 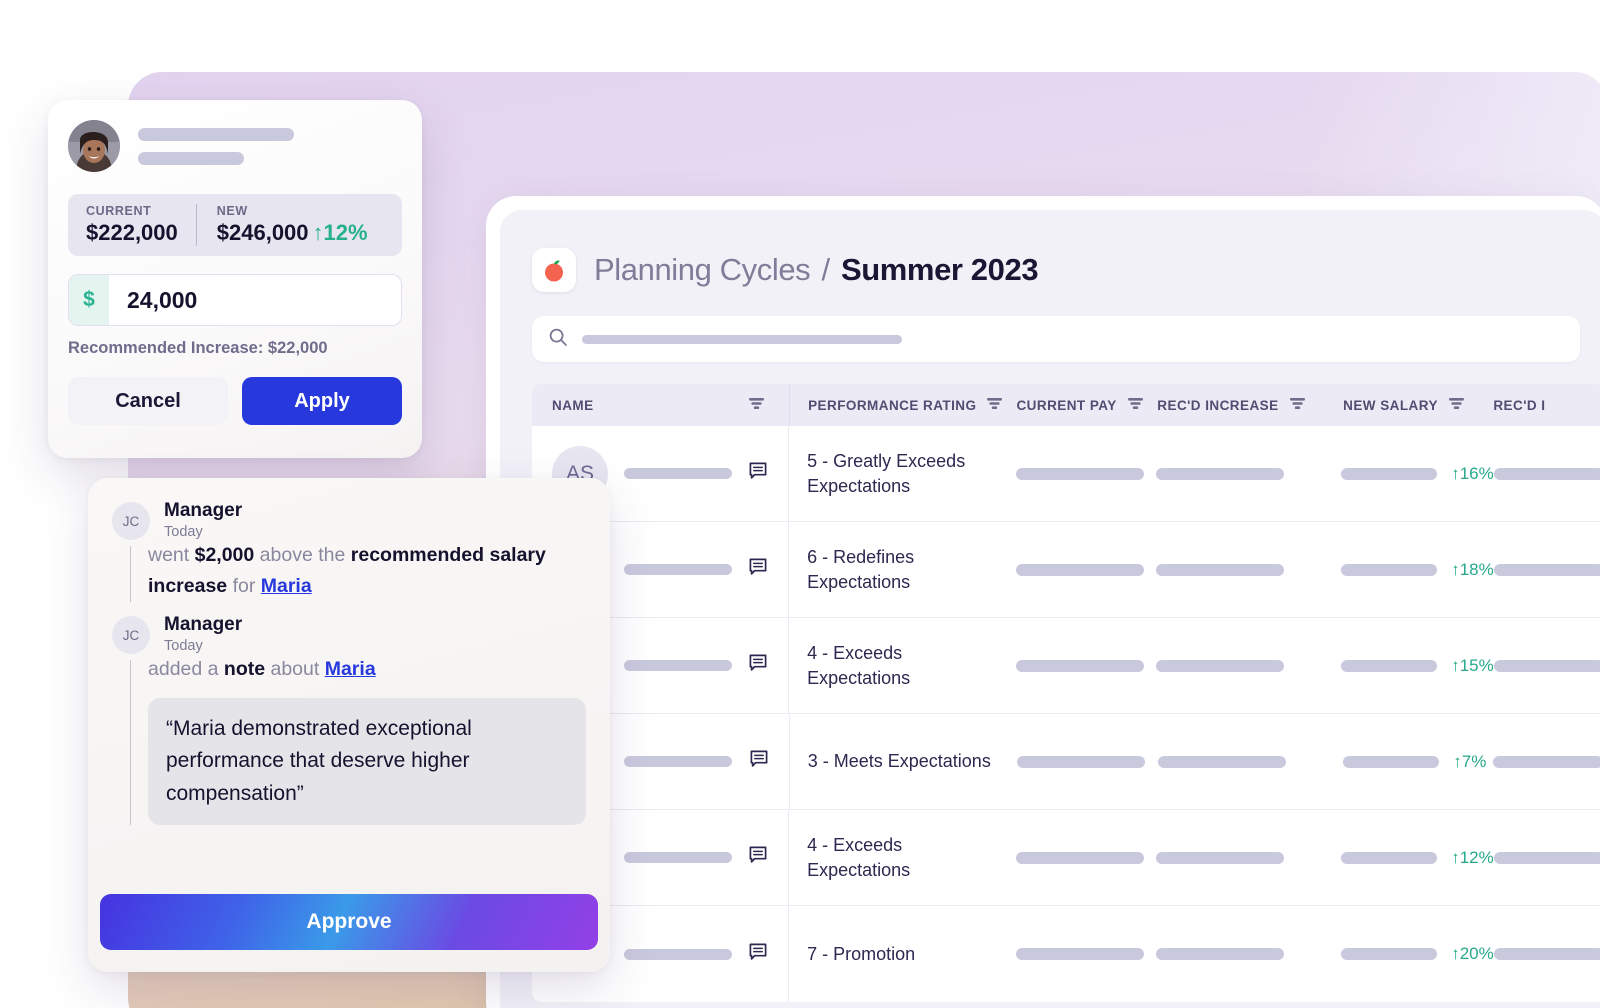 I want to click on current-pay-label: CURRENT, so click(x=119, y=211).